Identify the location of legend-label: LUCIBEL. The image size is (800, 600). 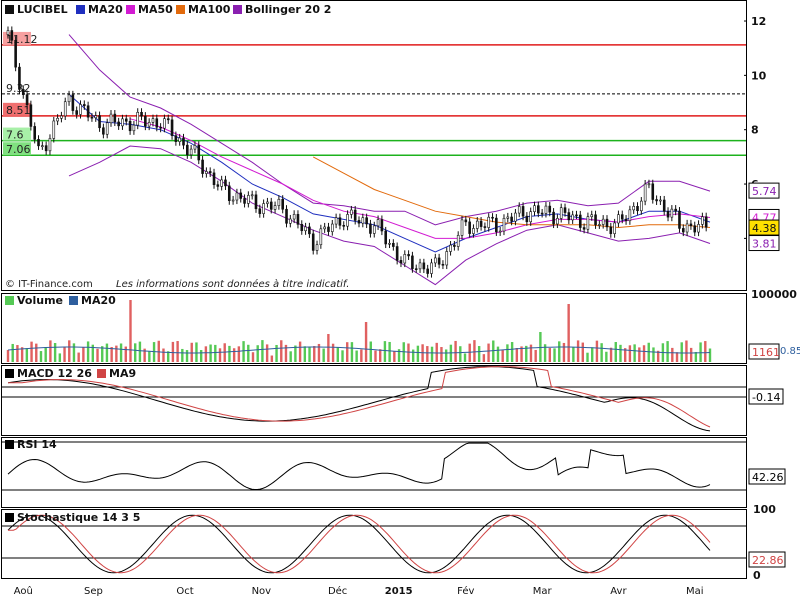
(42, 9).